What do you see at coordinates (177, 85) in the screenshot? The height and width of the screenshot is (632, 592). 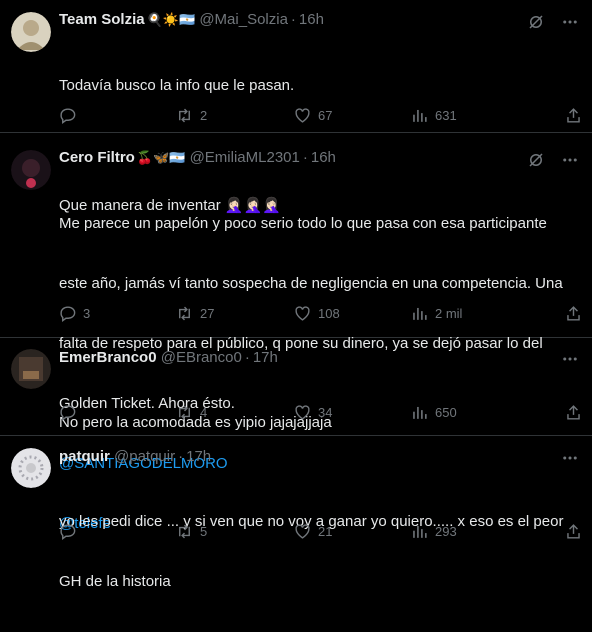 I see `text-line: Todavía busco la info que le pasan.` at bounding box center [177, 85].